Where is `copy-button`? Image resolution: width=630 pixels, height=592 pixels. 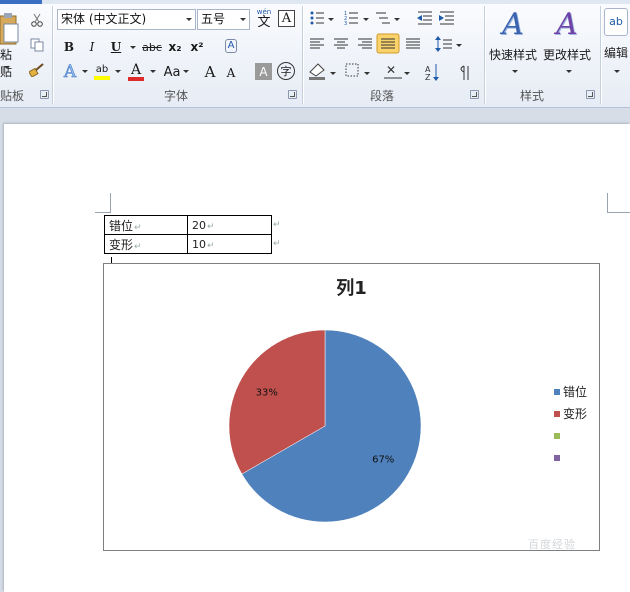
copy-button is located at coordinates (37, 45).